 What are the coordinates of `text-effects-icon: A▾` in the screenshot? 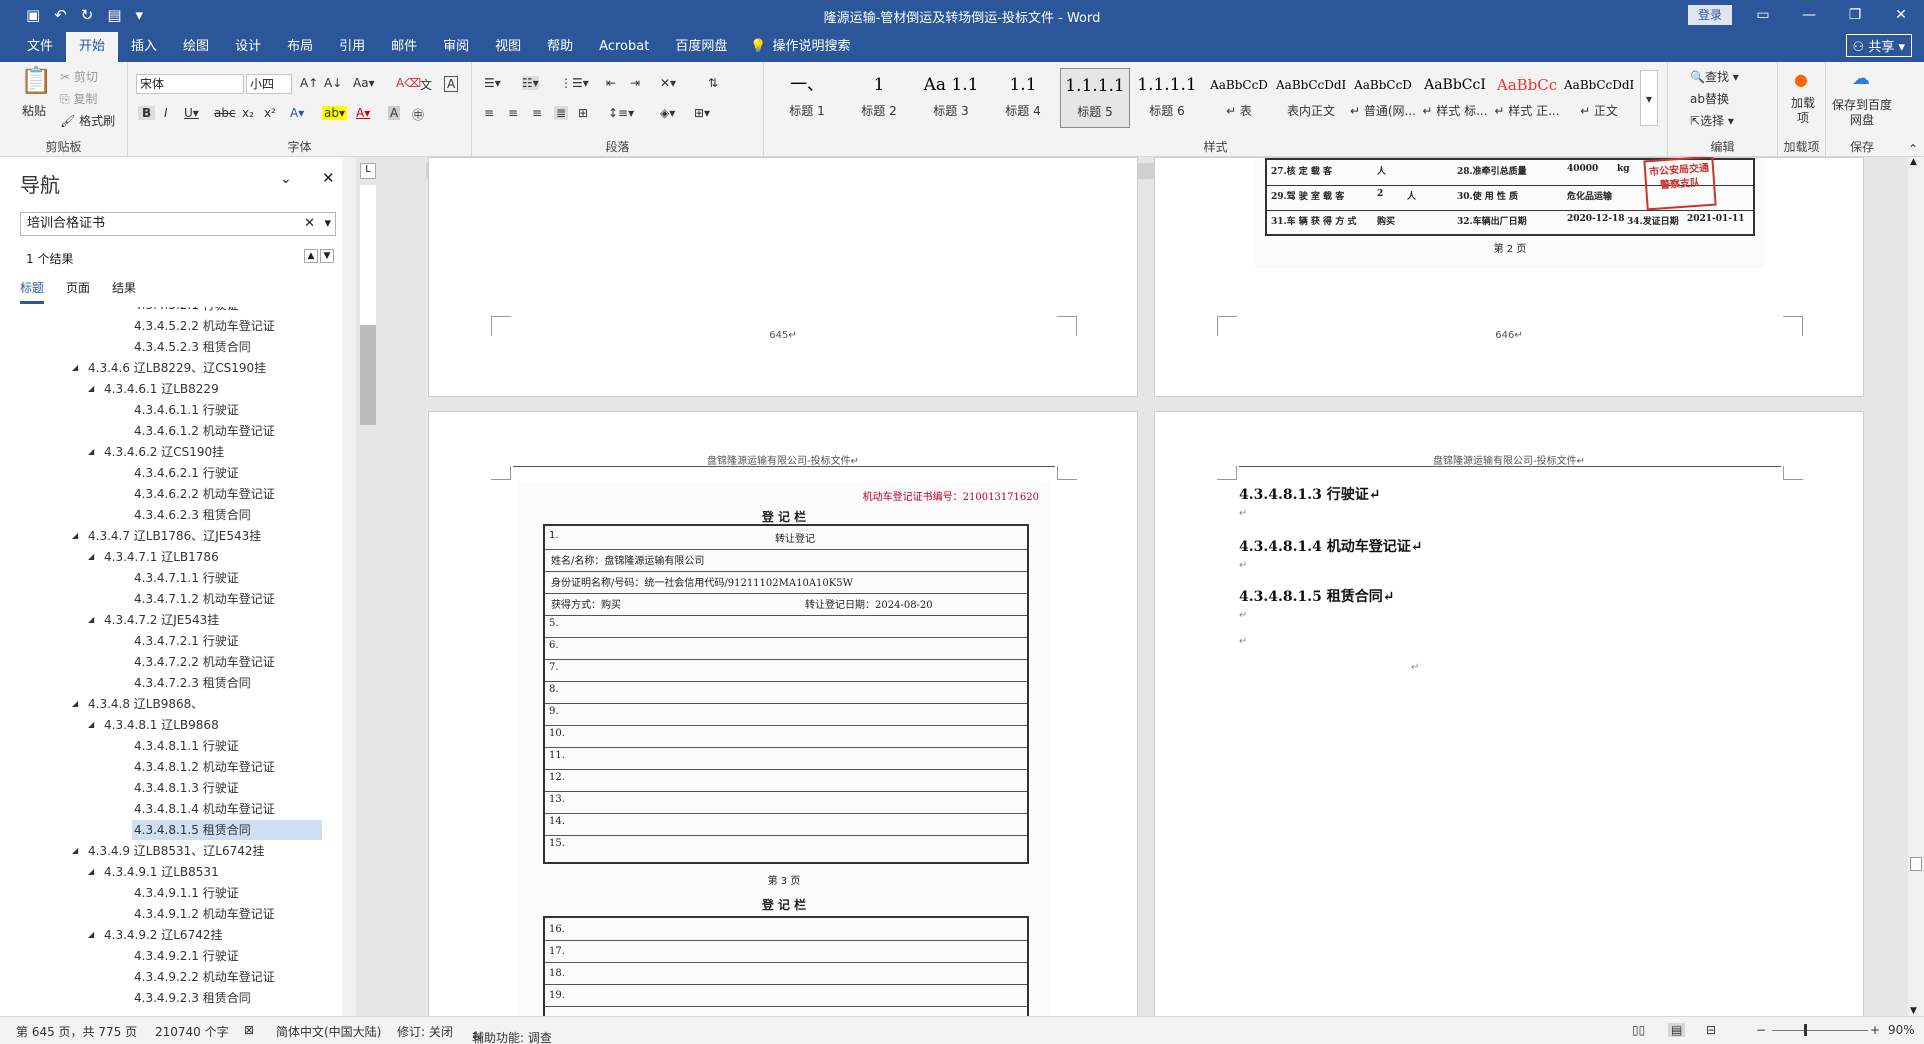 It's located at (297, 113).